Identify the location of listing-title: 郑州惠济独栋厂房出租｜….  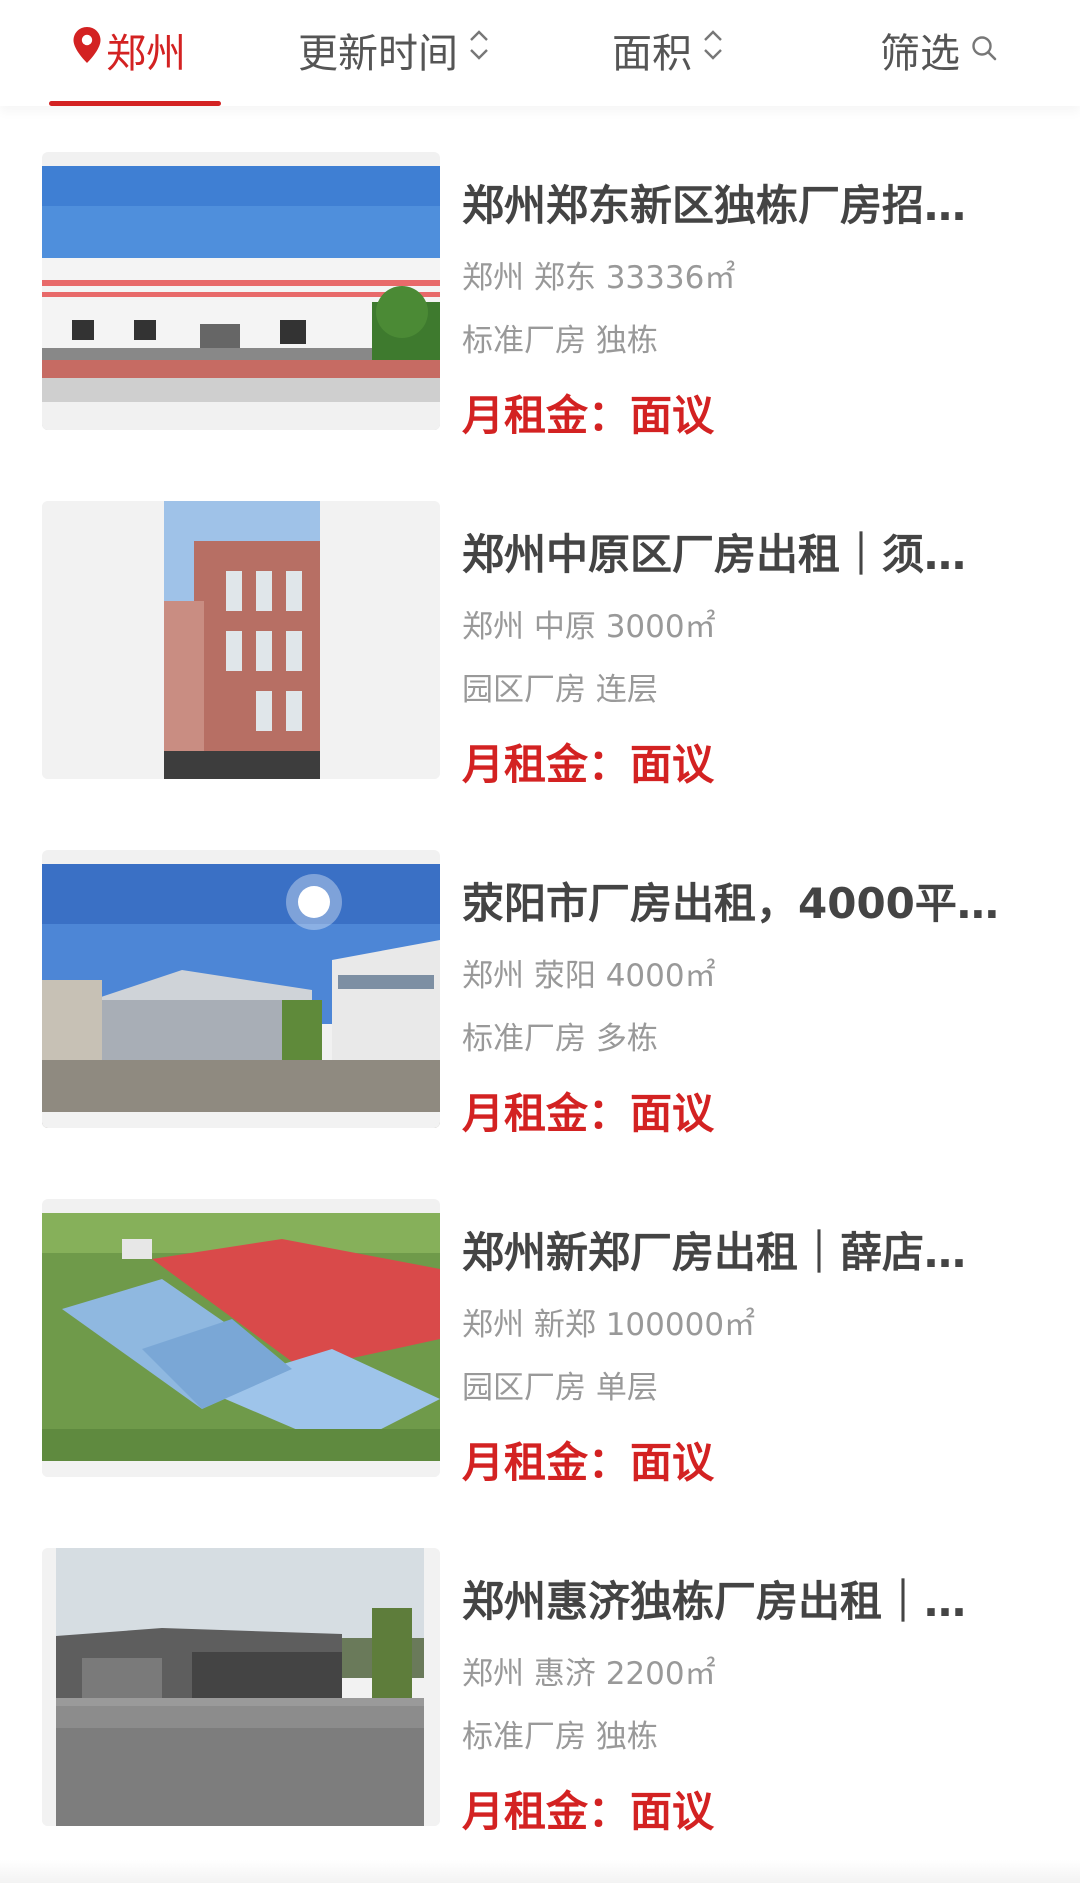
(714, 1601).